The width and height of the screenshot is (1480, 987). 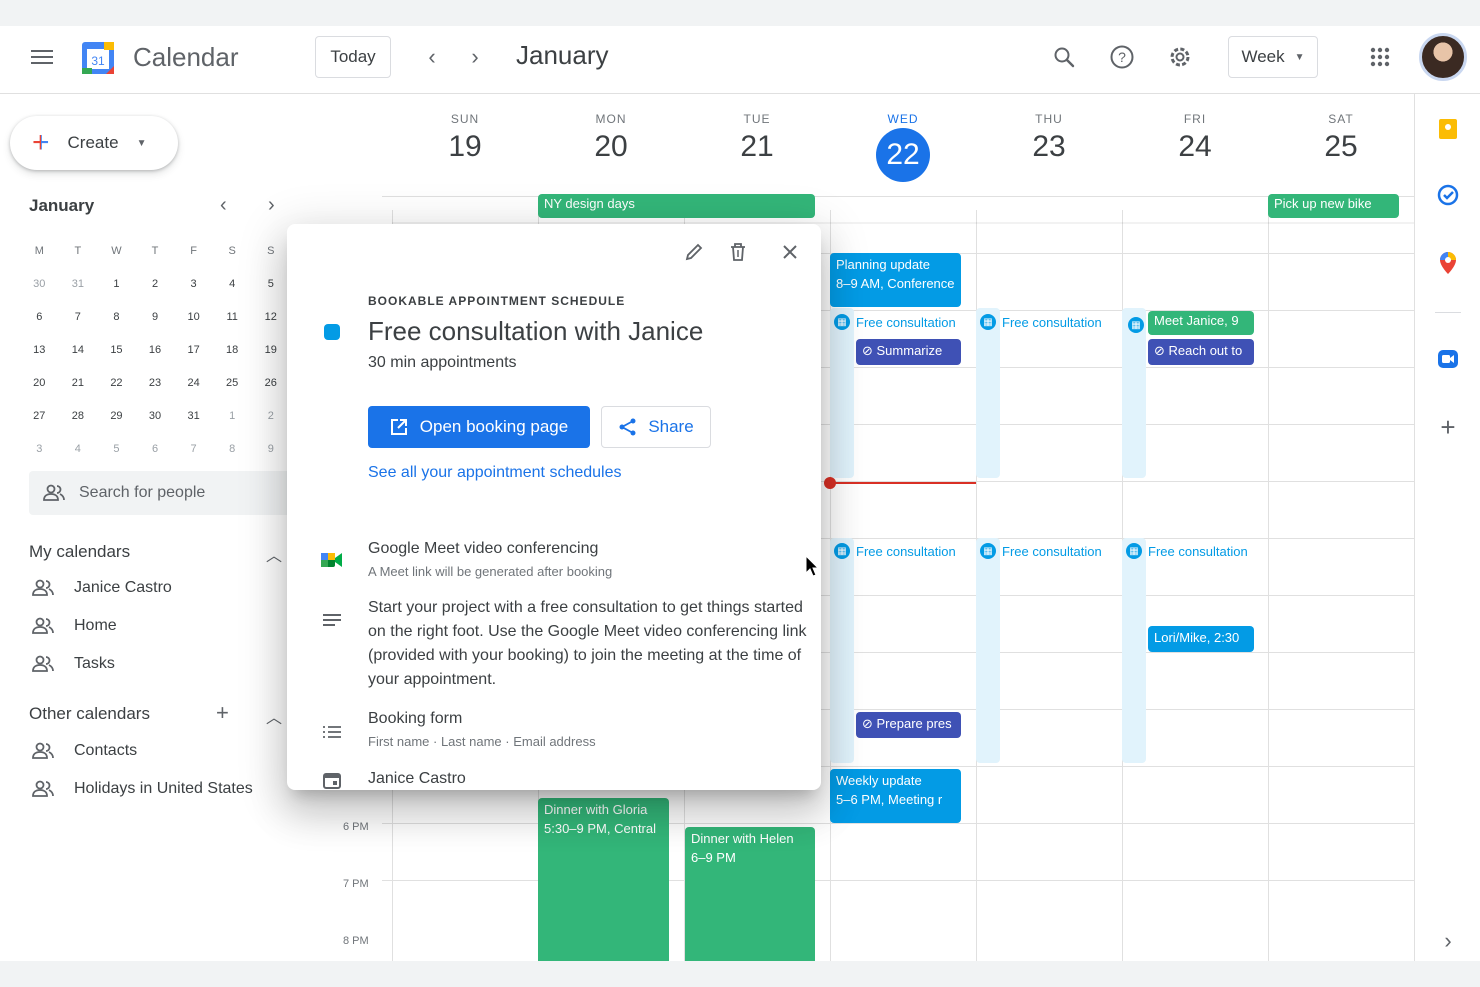 I want to click on mini-day: 26, so click(x=270, y=383).